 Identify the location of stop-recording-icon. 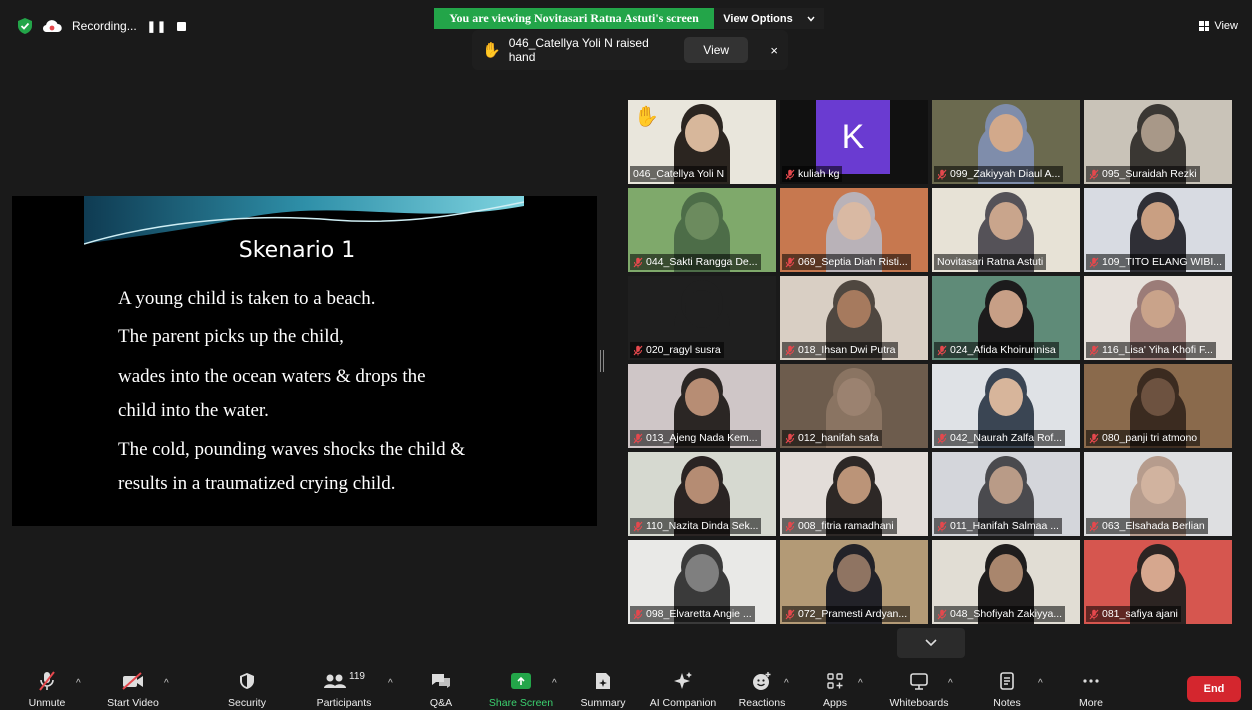
(182, 26).